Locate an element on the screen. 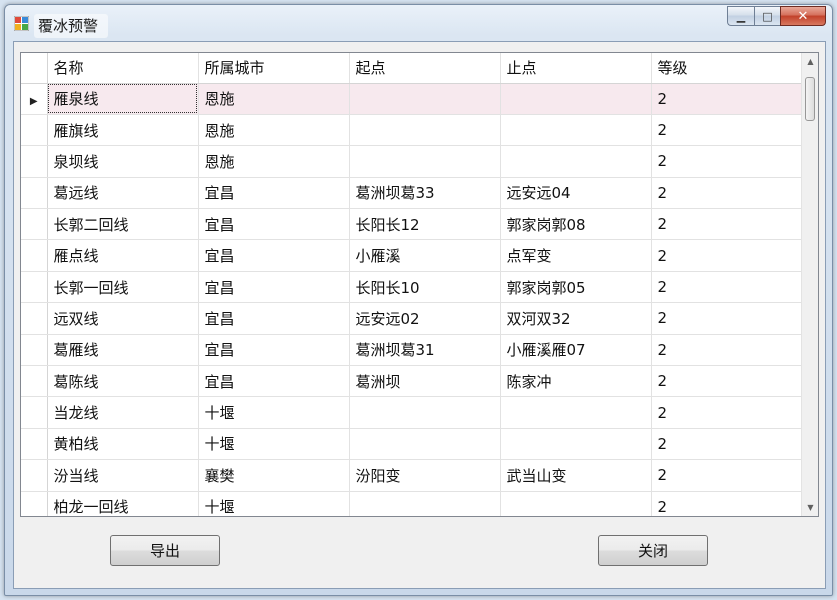 The image size is (837, 600). table-row: 黄柏线 十堰 2 is located at coordinates (412, 444).